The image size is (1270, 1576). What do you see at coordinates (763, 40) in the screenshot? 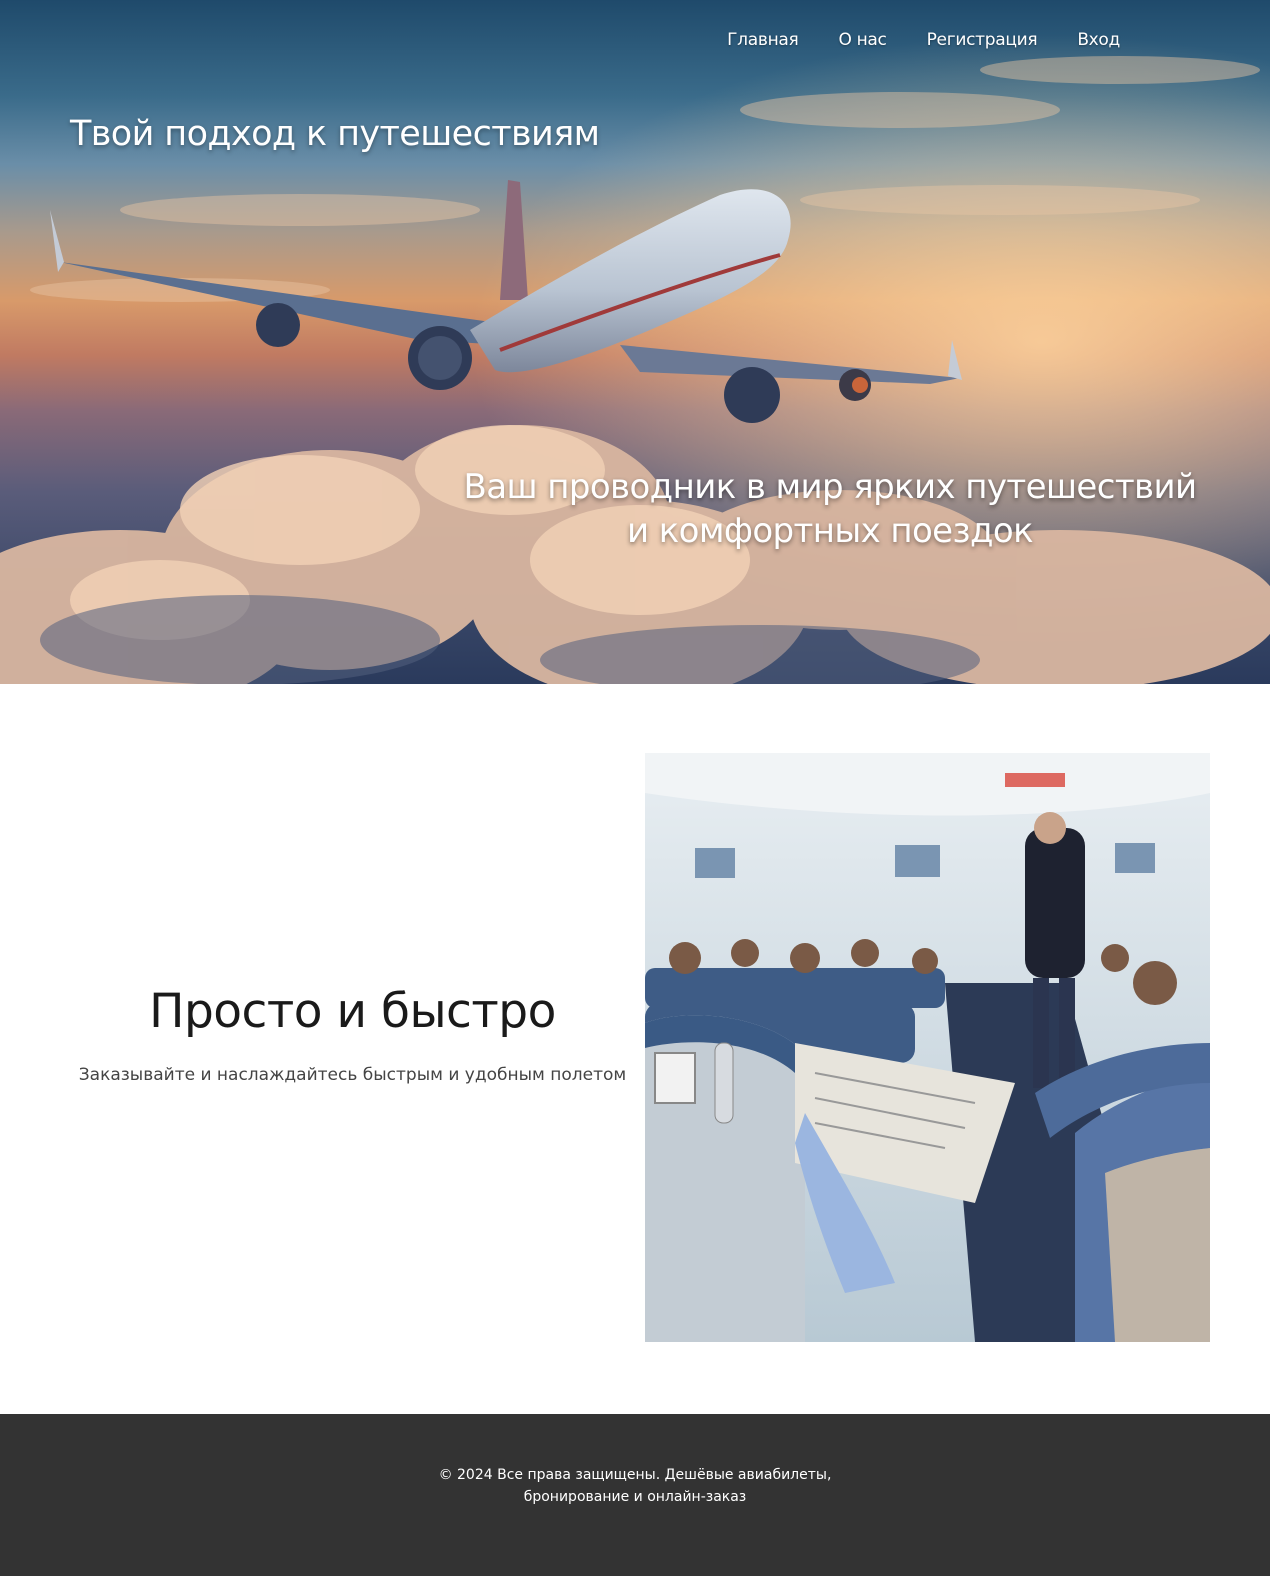
I see `nav-link-home: Главная` at bounding box center [763, 40].